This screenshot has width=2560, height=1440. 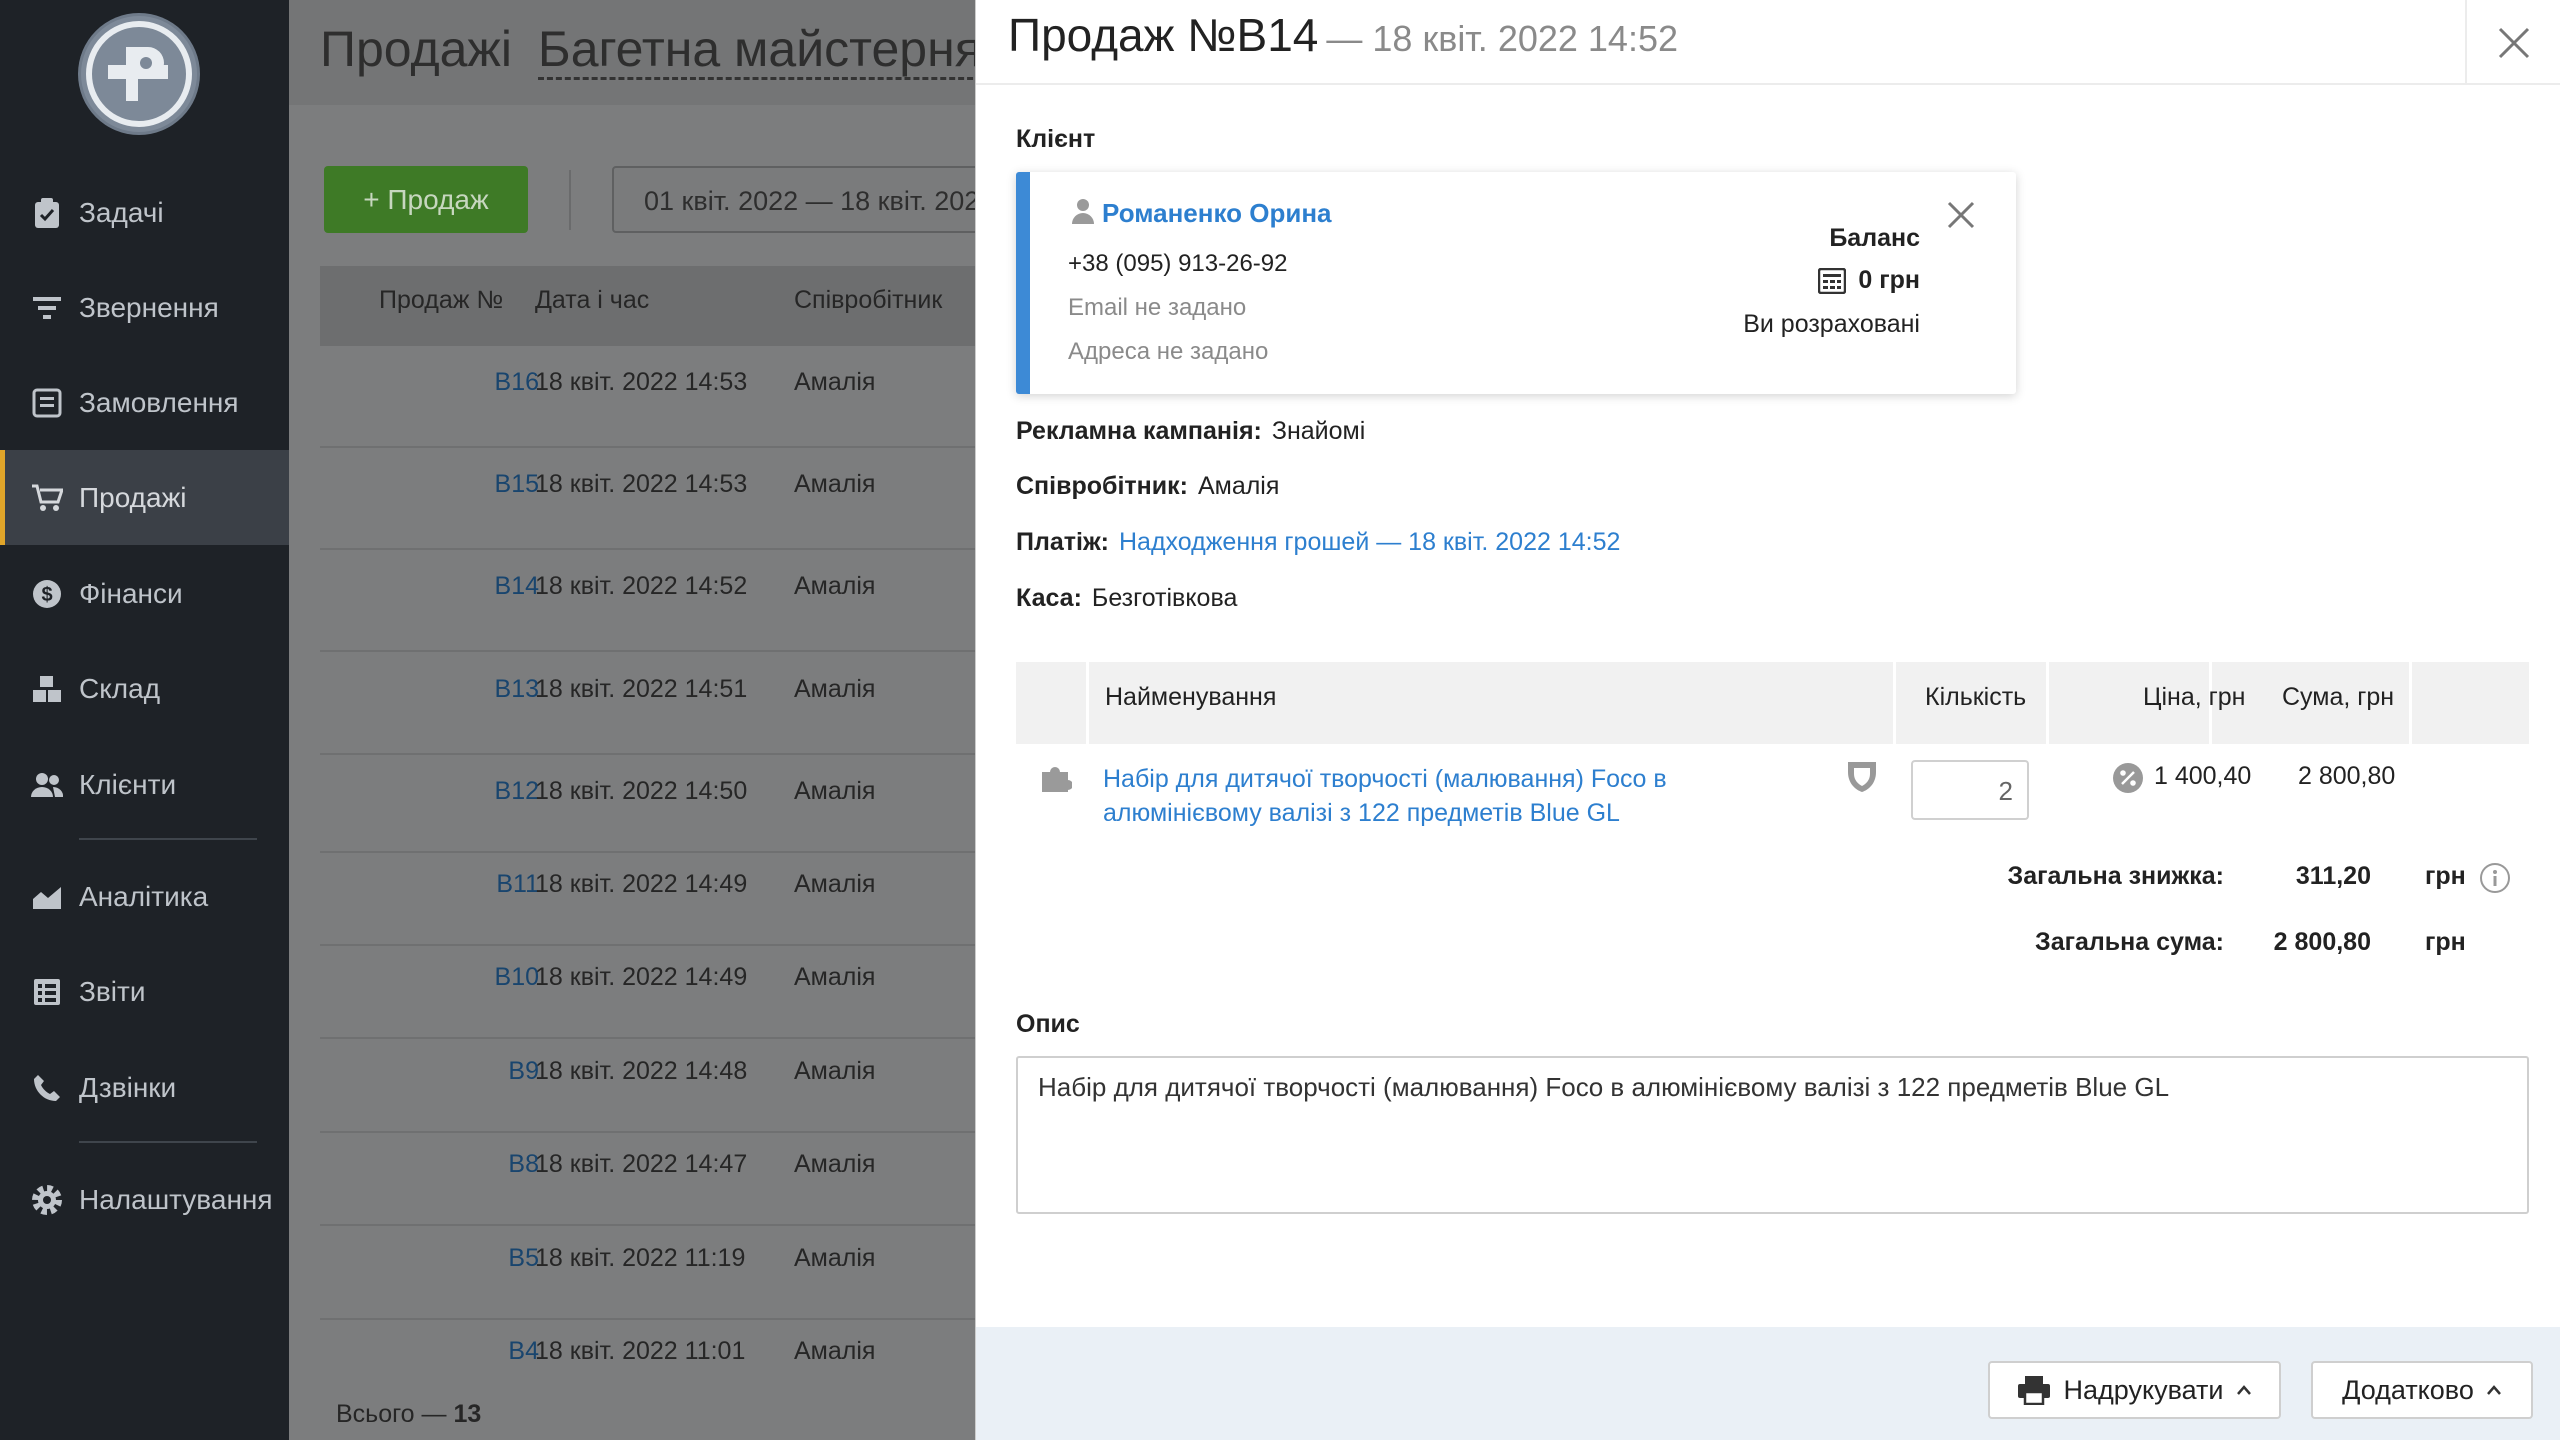 What do you see at coordinates (144, 593) in the screenshot?
I see `sidebar-item-finance: $ Фінанси` at bounding box center [144, 593].